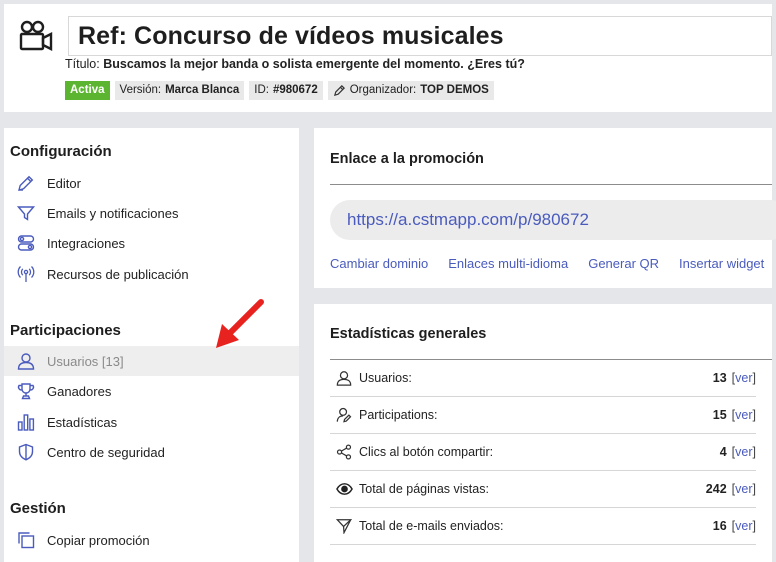 The height and width of the screenshot is (562, 776). Describe the element at coordinates (743, 452) in the screenshot. I see `view-share-clicks-link: ver` at that location.